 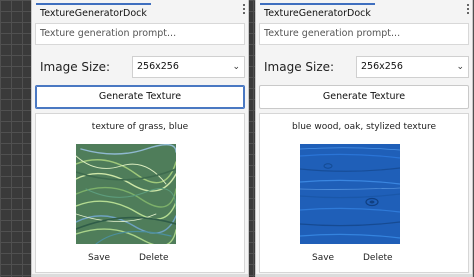 I want to click on texture-preview-wood, so click(x=350, y=194).